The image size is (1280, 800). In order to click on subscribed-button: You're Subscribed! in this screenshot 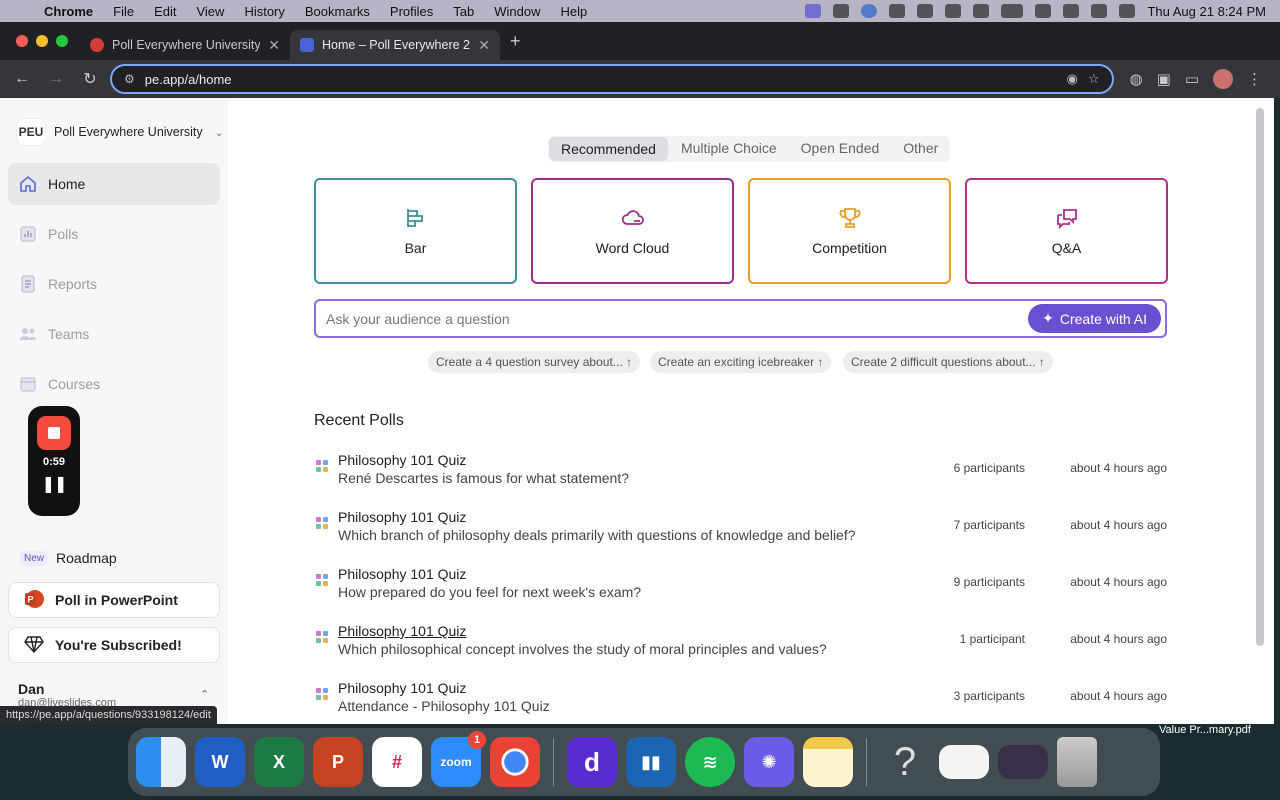, I will do `click(114, 645)`.